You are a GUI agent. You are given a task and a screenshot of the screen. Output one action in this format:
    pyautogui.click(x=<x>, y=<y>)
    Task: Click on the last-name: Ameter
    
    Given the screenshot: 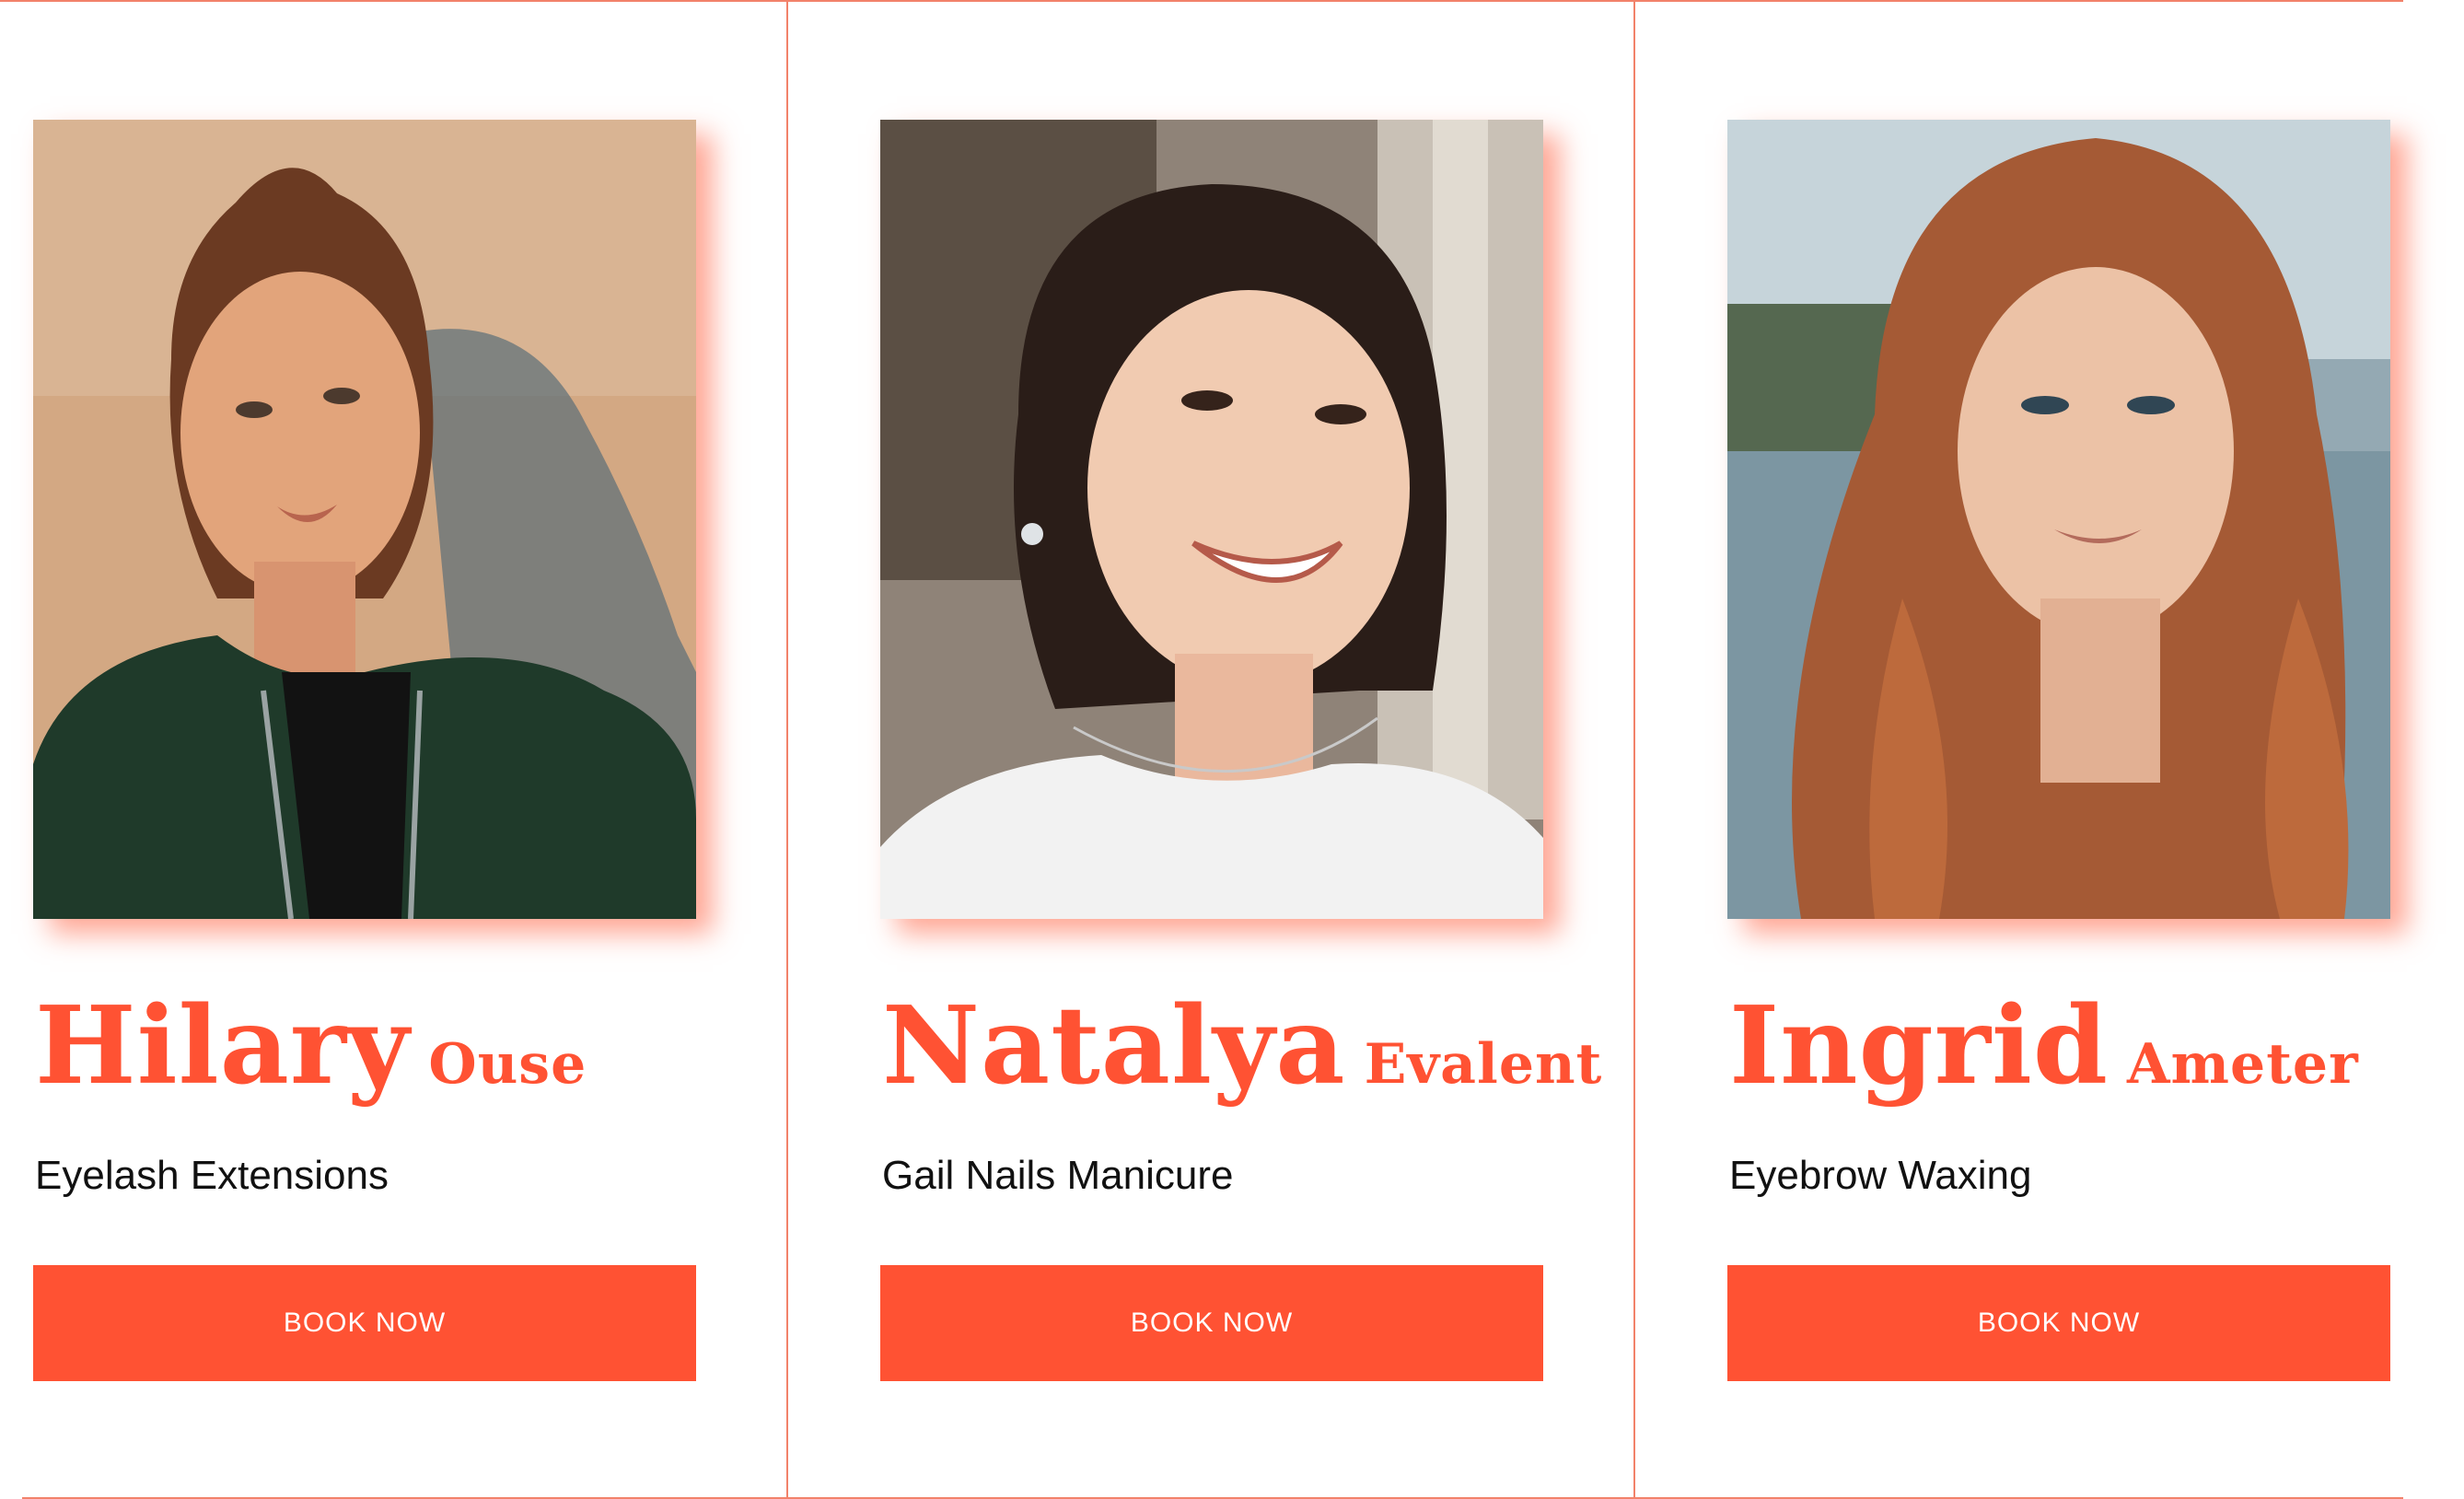 What is the action you would take?
    pyautogui.click(x=2243, y=1064)
    